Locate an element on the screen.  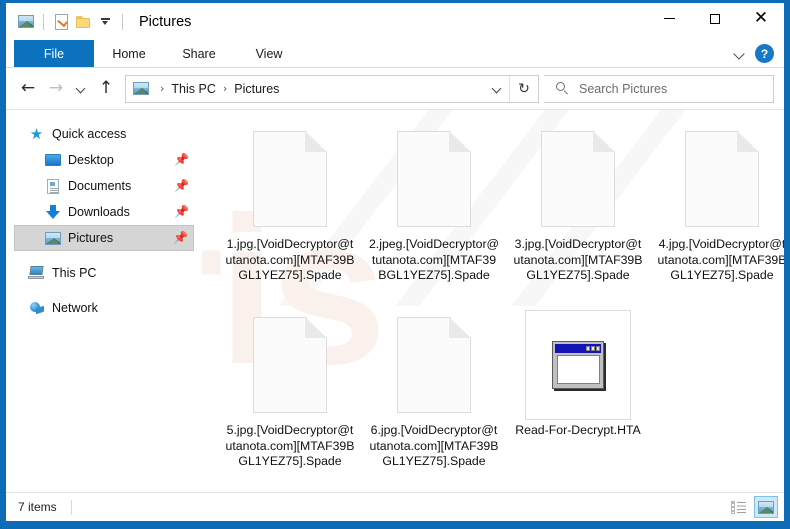
close-icon: ✕ is located at coordinates (761, 18).